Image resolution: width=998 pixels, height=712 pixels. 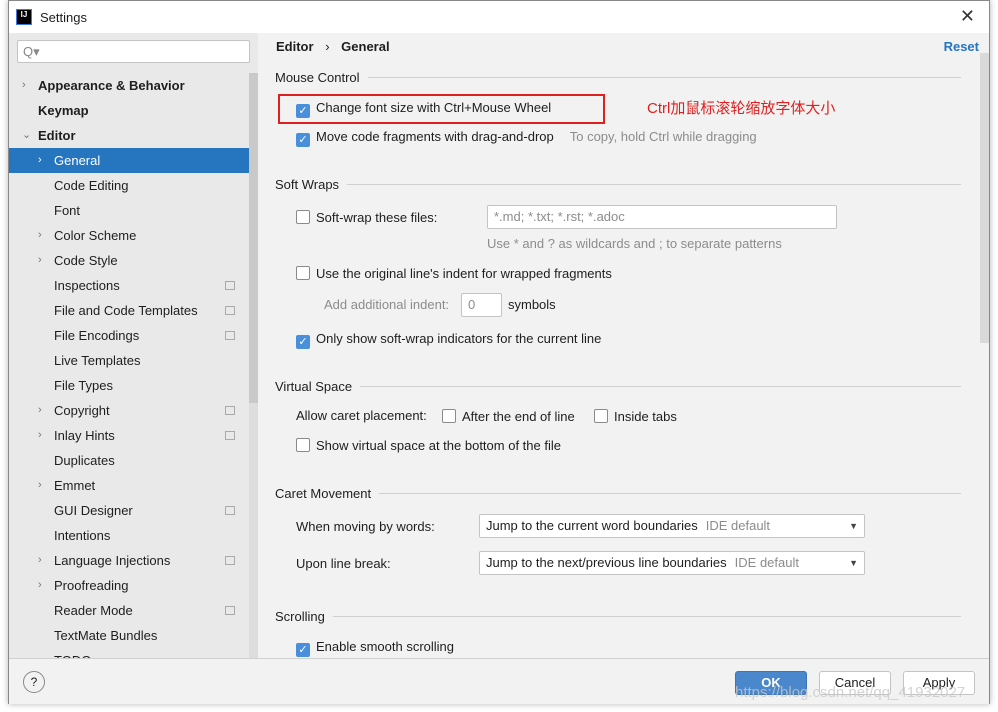 What do you see at coordinates (317, 77) in the screenshot?
I see `section-title: Mouse Control` at bounding box center [317, 77].